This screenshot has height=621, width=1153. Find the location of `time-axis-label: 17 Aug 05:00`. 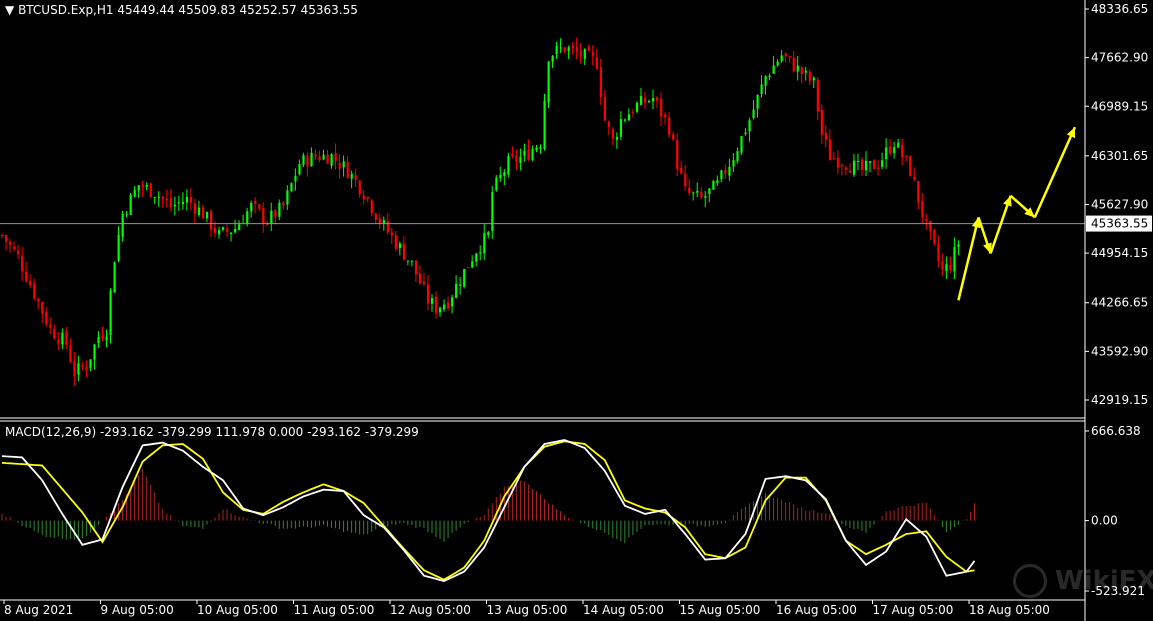

time-axis-label: 17 Aug 05:00 is located at coordinates (913, 610).